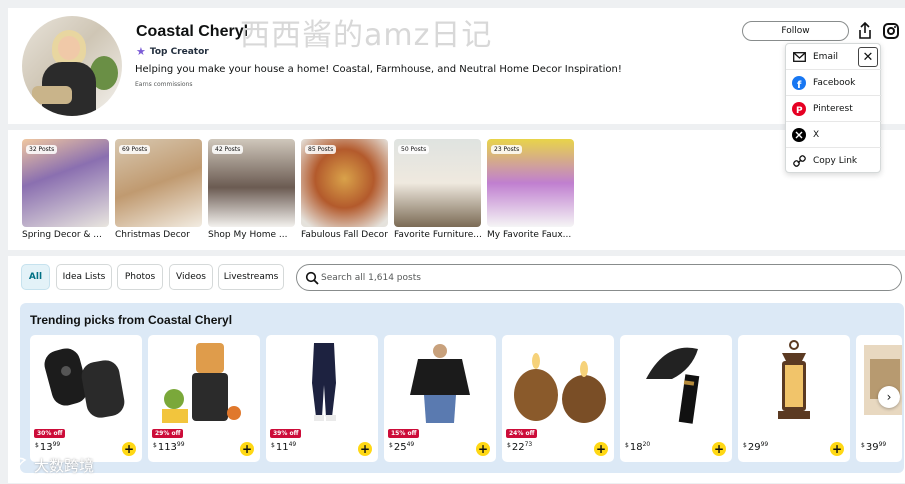 This screenshot has height=484, width=905. I want to click on follow-button: Follow, so click(795, 31).